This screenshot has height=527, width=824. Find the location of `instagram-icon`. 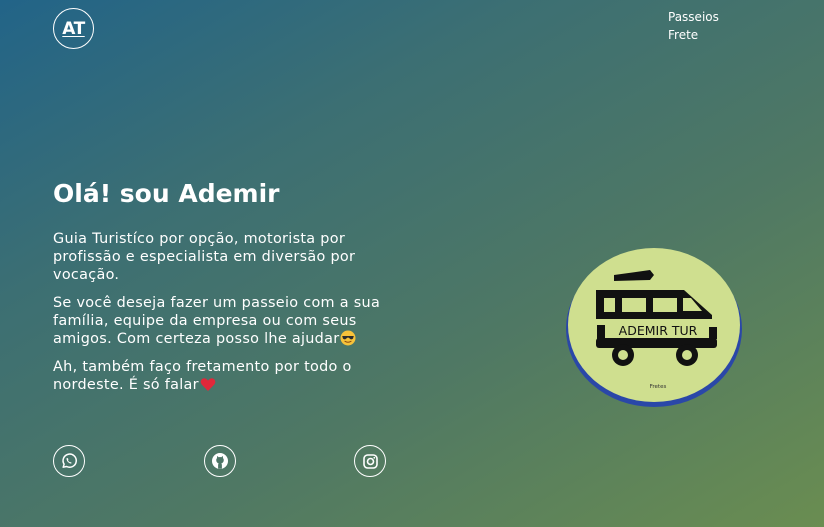

instagram-icon is located at coordinates (370, 461).